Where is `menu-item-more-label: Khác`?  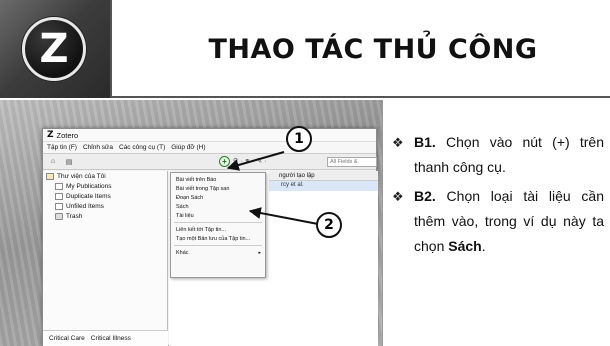
menu-item-more-label: Khác is located at coordinates (182, 252).